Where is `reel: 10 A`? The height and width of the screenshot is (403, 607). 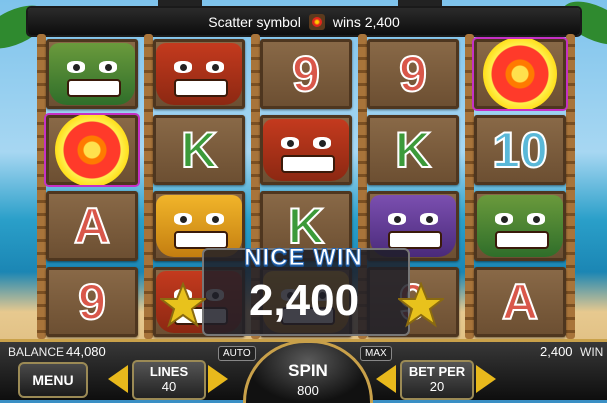
reel: 10 A is located at coordinates (520, 188).